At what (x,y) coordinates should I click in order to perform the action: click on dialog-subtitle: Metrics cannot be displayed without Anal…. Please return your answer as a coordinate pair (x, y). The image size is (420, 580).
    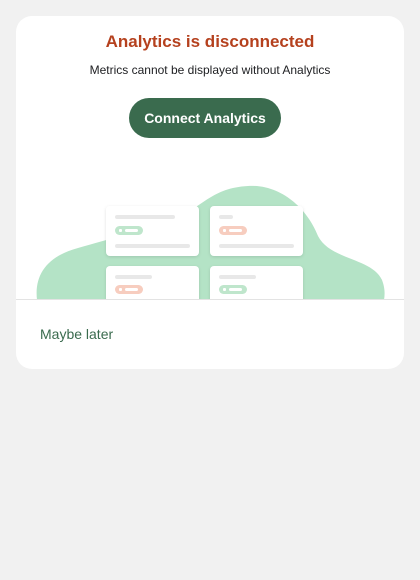
    Looking at the image, I should click on (210, 70).